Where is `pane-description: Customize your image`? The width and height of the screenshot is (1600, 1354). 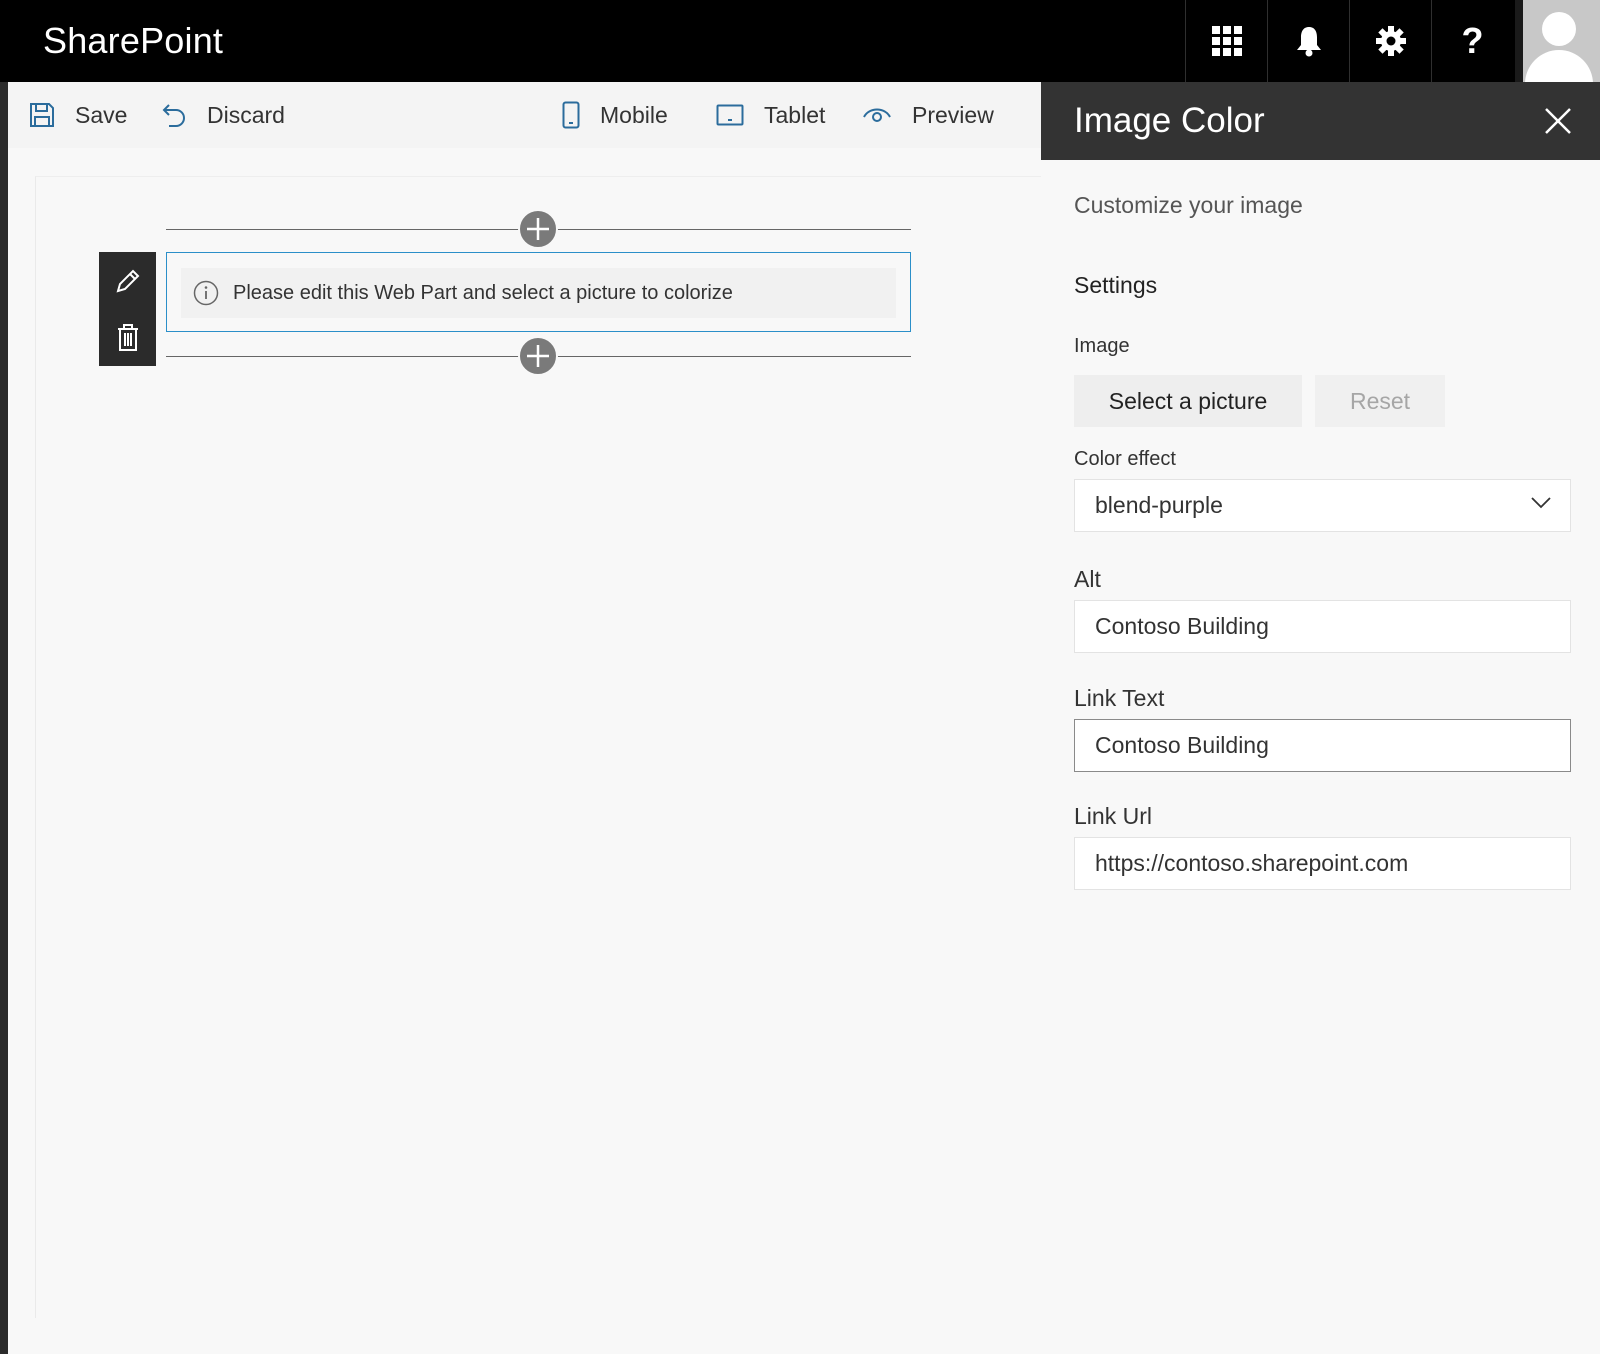 pane-description: Customize your image is located at coordinates (1188, 205).